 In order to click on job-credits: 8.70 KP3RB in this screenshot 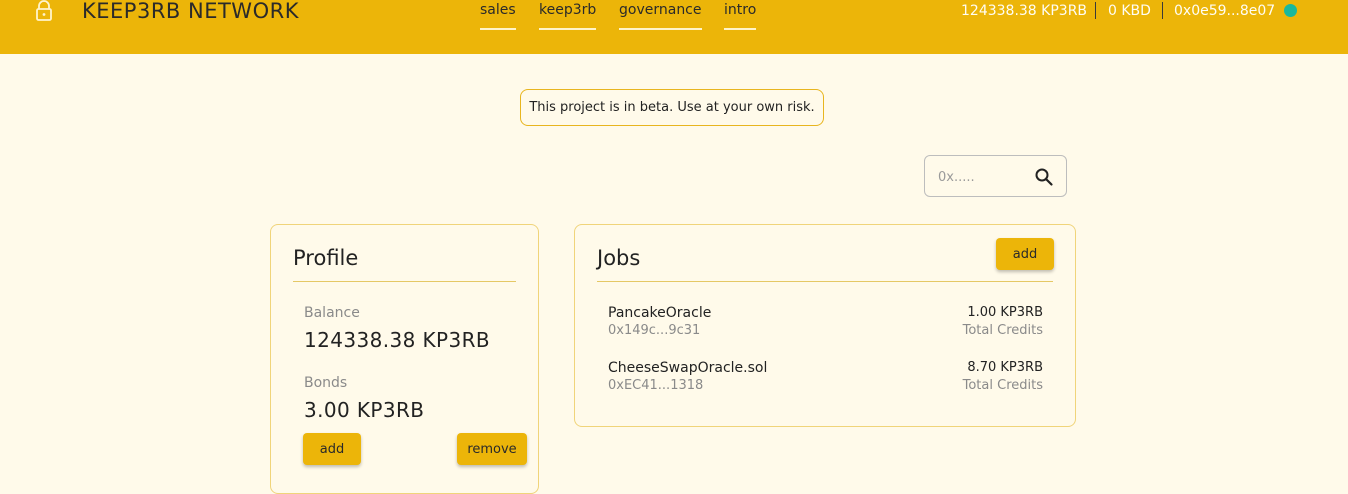, I will do `click(1005, 367)`.